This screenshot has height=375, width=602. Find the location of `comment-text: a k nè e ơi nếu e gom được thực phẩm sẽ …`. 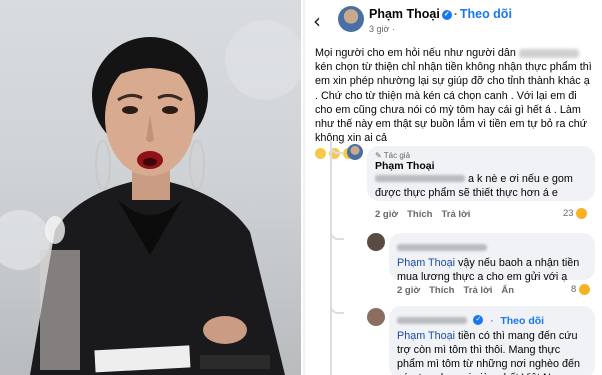

comment-text: a k nè e ơi nếu e gom được thực phẩm sẽ … is located at coordinates (481, 186).